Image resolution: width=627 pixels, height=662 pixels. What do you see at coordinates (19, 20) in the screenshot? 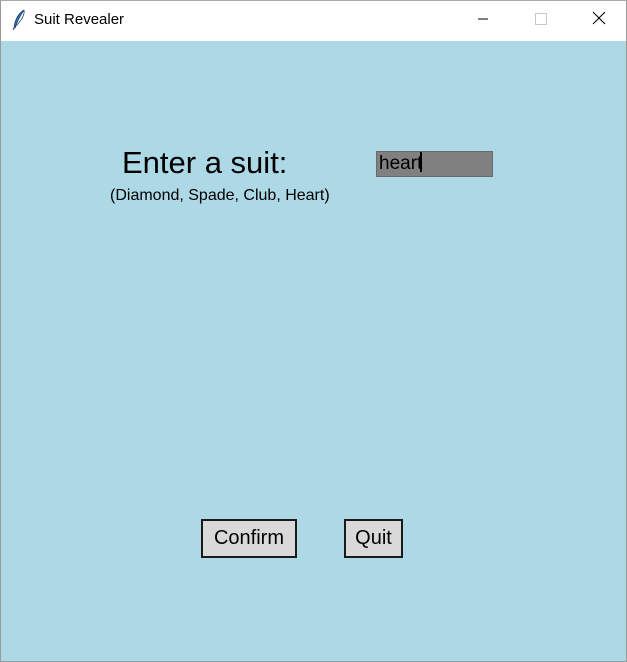
I see `feather-icon` at bounding box center [19, 20].